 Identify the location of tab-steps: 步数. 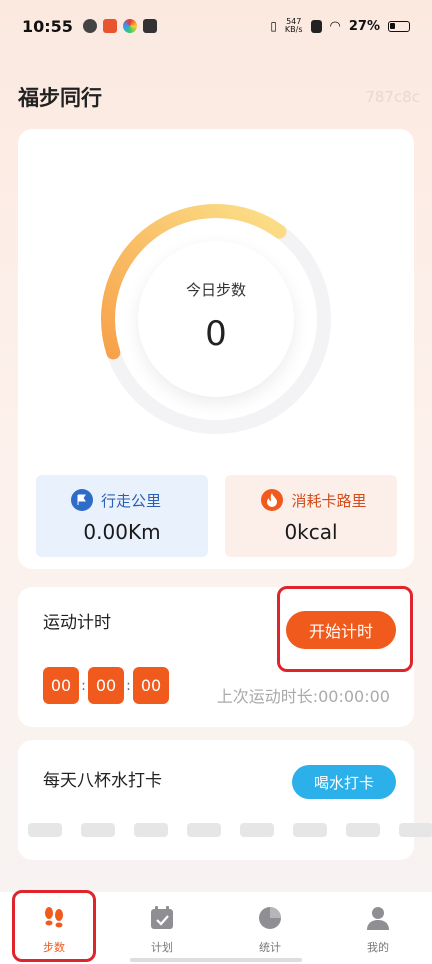
(54, 928).